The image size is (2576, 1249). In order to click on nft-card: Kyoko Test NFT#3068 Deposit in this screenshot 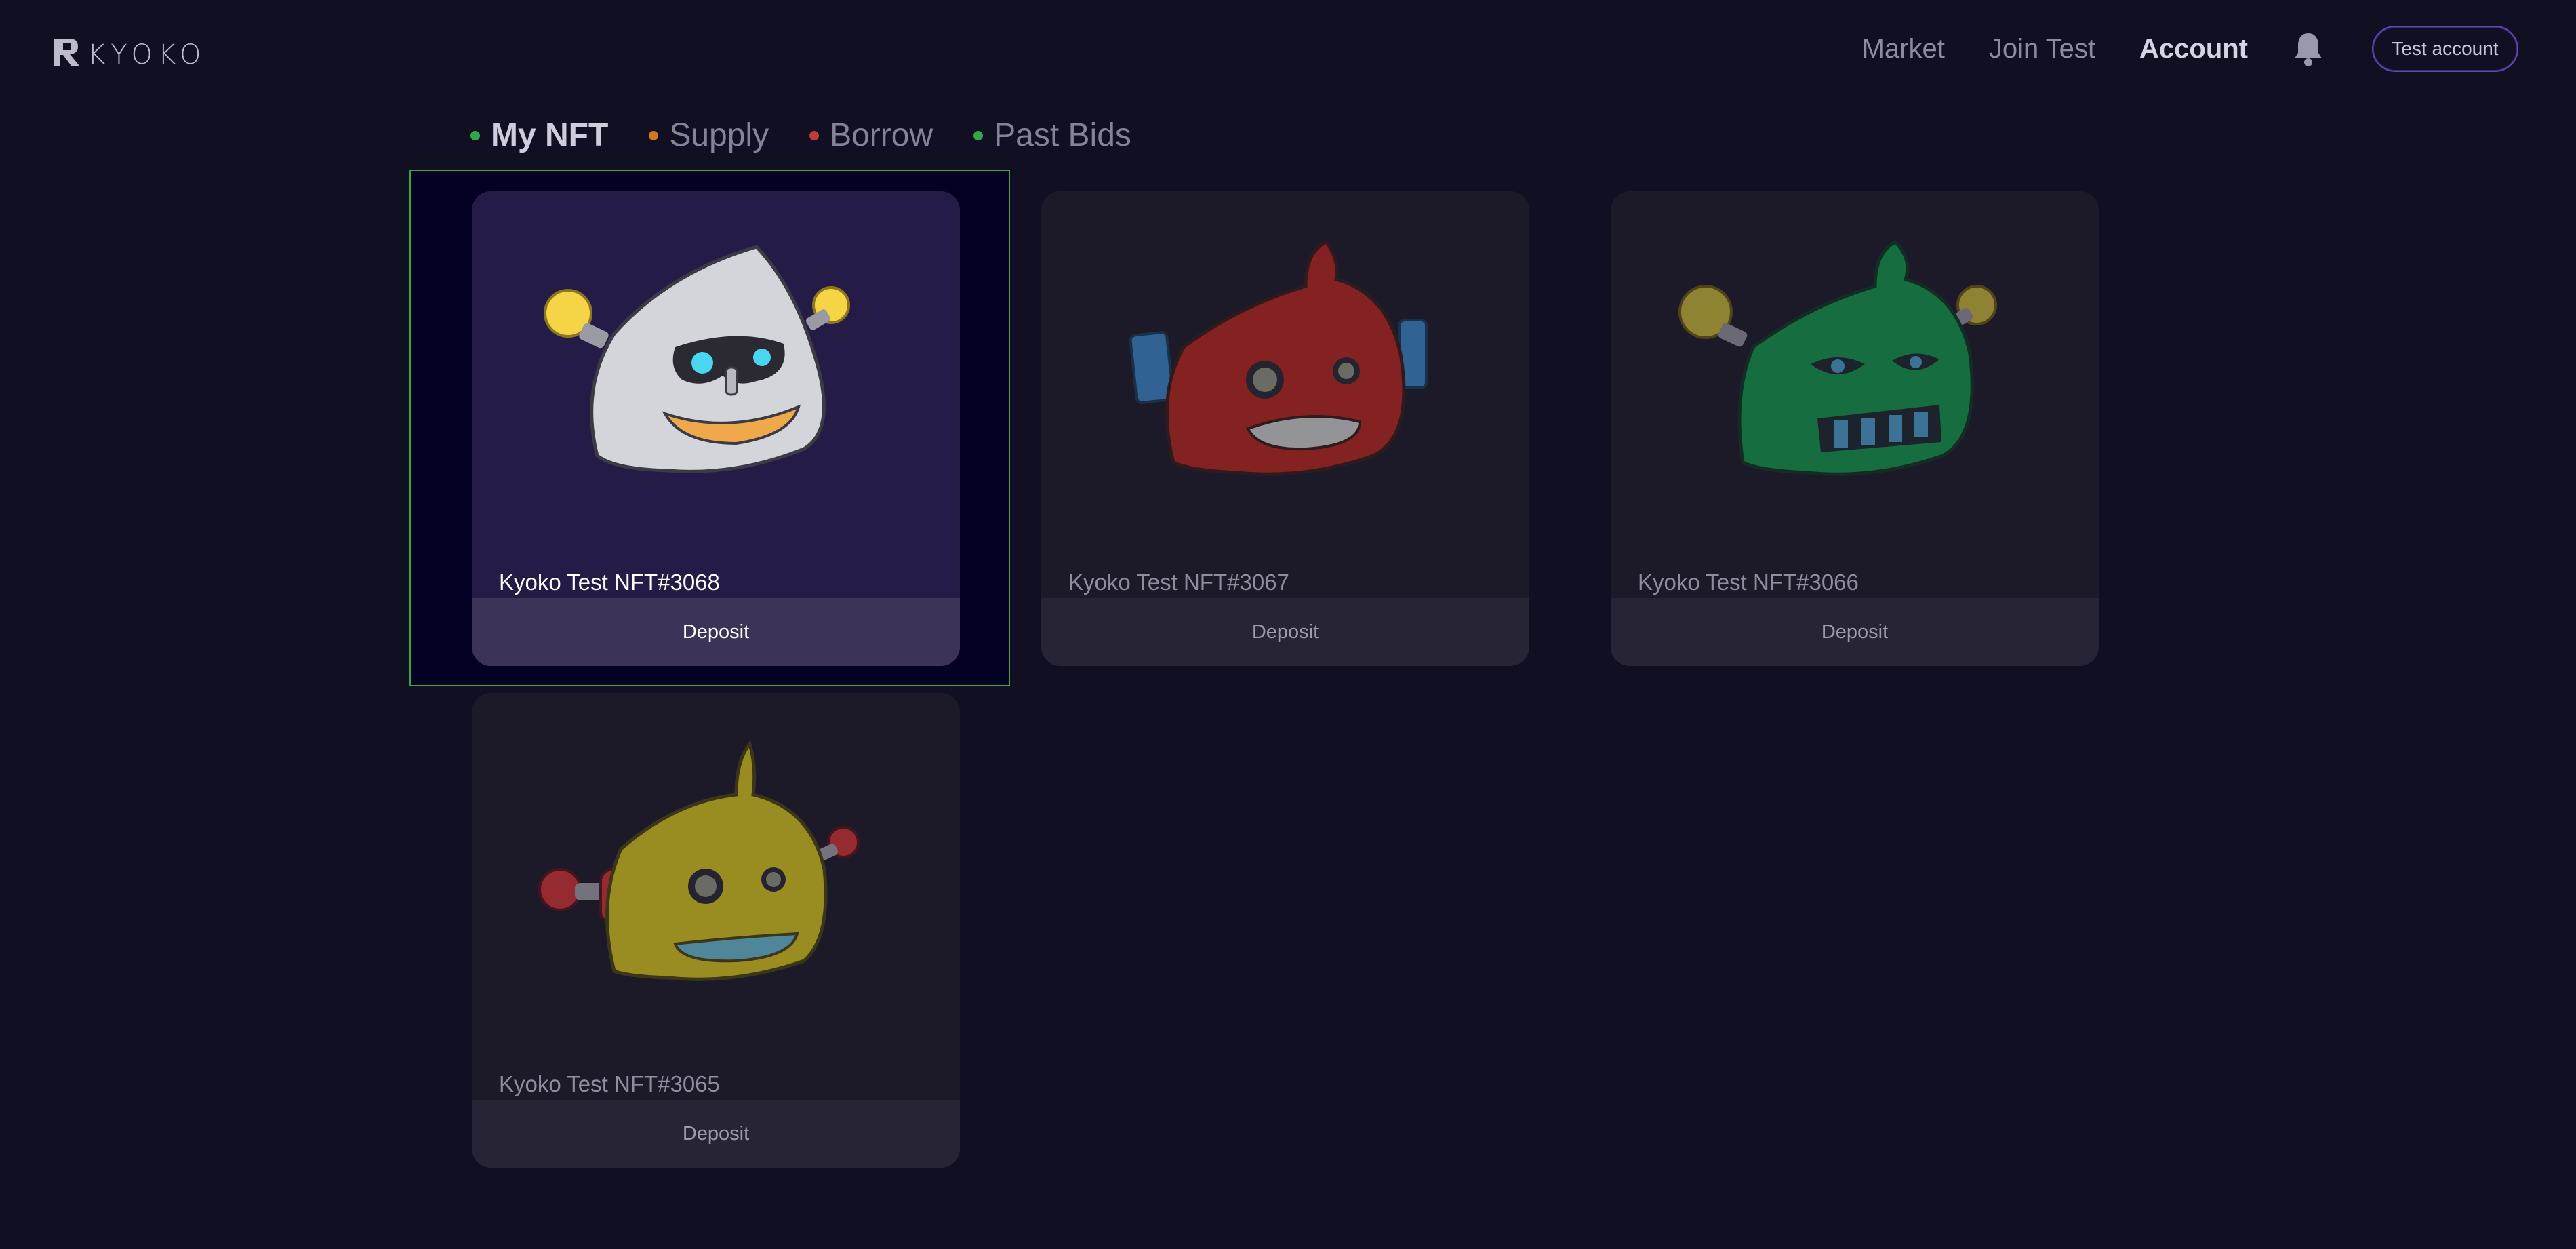, I will do `click(716, 428)`.